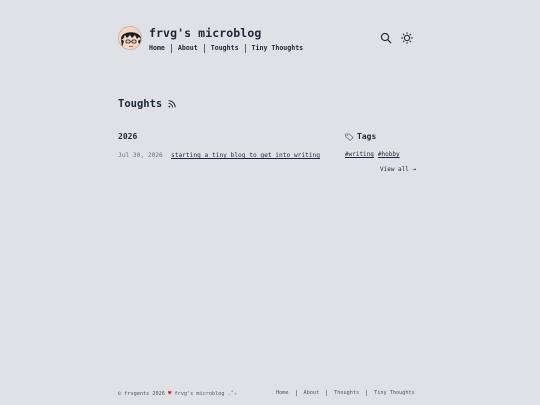  What do you see at coordinates (140, 155) in the screenshot?
I see `post-date: Jul 30, 2026` at bounding box center [140, 155].